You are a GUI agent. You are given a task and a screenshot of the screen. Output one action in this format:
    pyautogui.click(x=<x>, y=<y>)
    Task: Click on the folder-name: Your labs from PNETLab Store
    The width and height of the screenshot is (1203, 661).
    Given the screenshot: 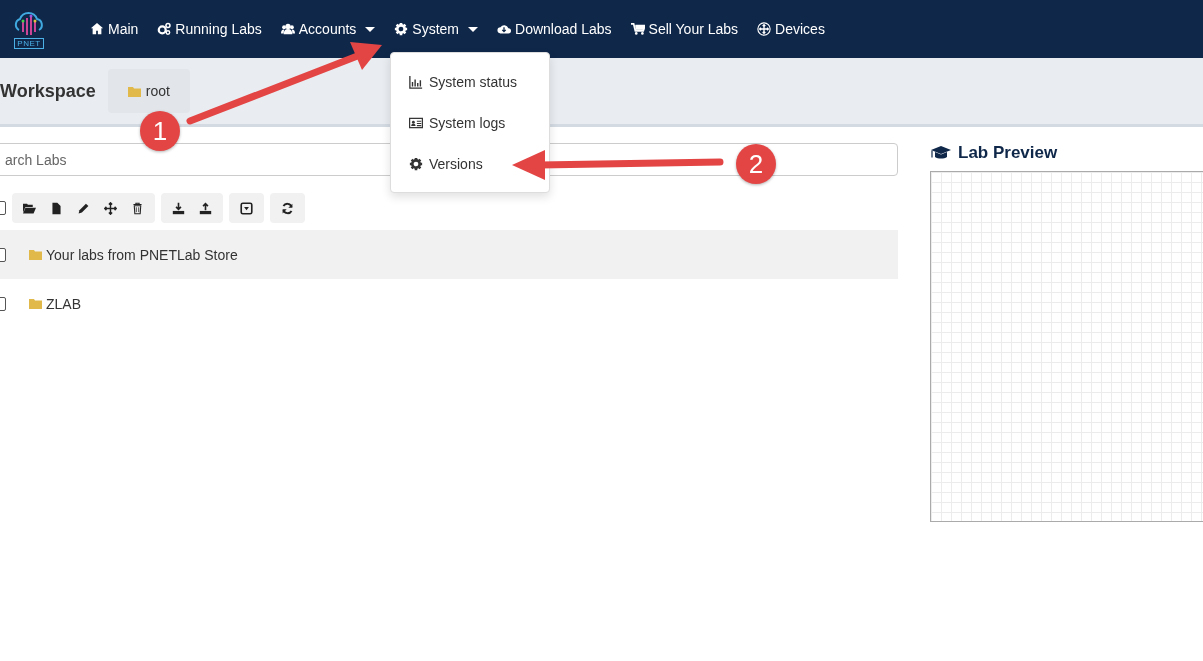 What is the action you would take?
    pyautogui.click(x=142, y=254)
    